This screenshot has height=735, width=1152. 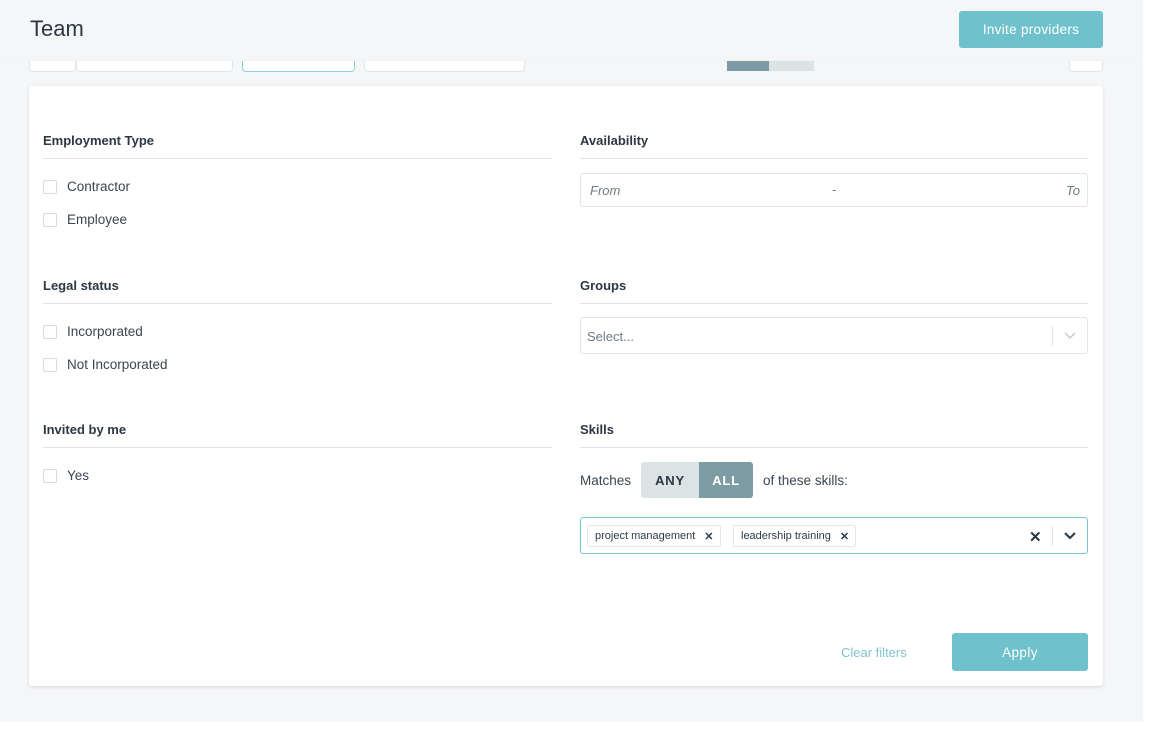 I want to click on incorporated-option: Incorporated, so click(x=93, y=331).